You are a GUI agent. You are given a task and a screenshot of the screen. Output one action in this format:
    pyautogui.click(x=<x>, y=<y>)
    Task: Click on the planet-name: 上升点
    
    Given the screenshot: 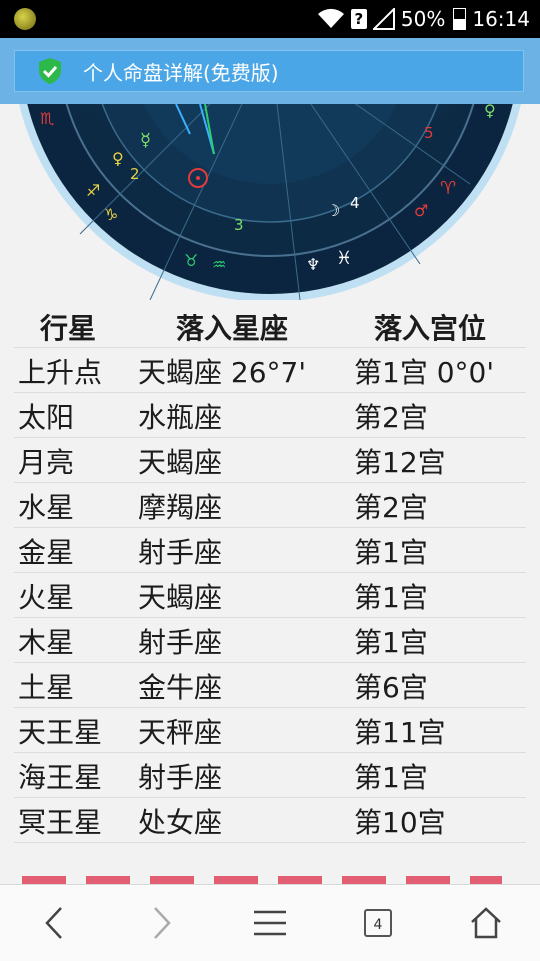 What is the action you would take?
    pyautogui.click(x=60, y=372)
    